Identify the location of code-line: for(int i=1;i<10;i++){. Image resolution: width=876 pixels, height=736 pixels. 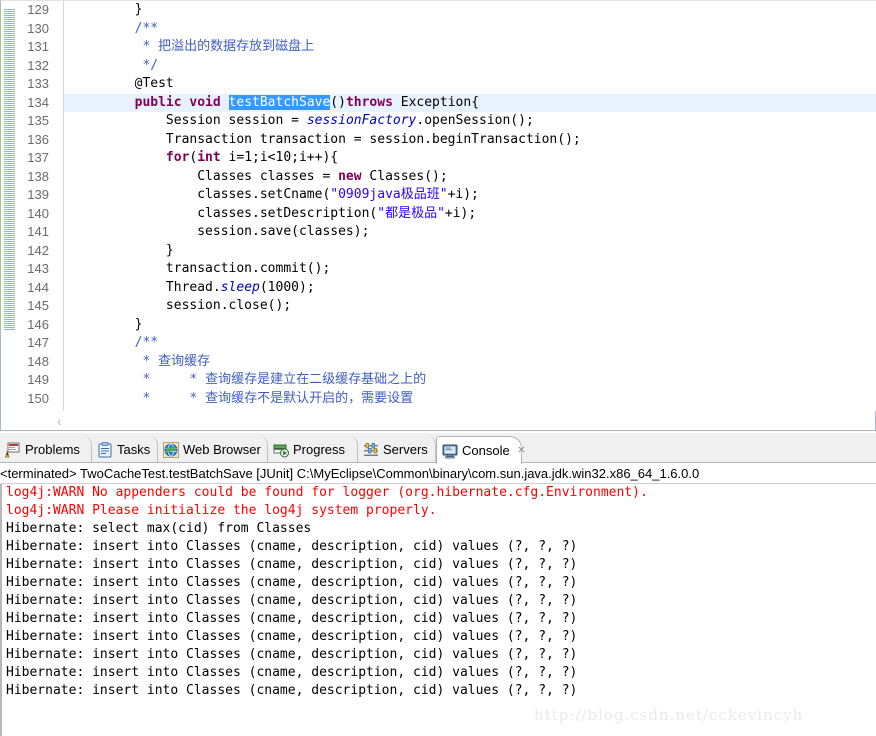
(470, 158).